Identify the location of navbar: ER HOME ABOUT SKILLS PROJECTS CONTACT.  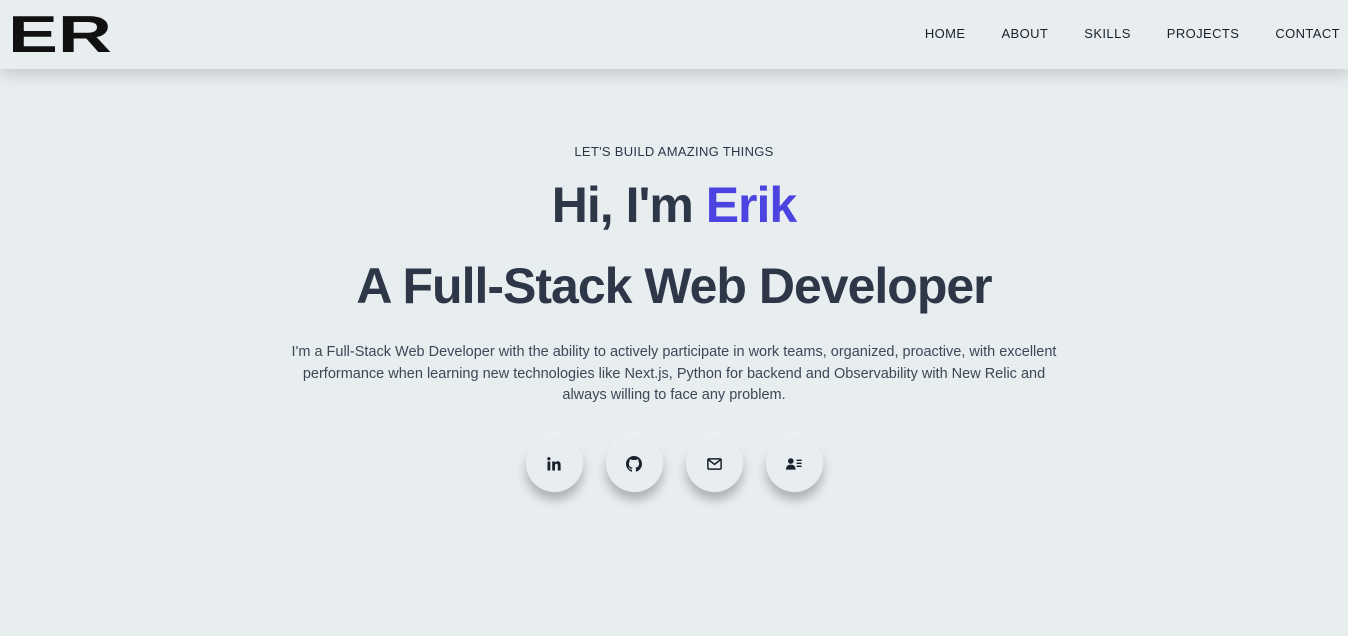
(674, 34).